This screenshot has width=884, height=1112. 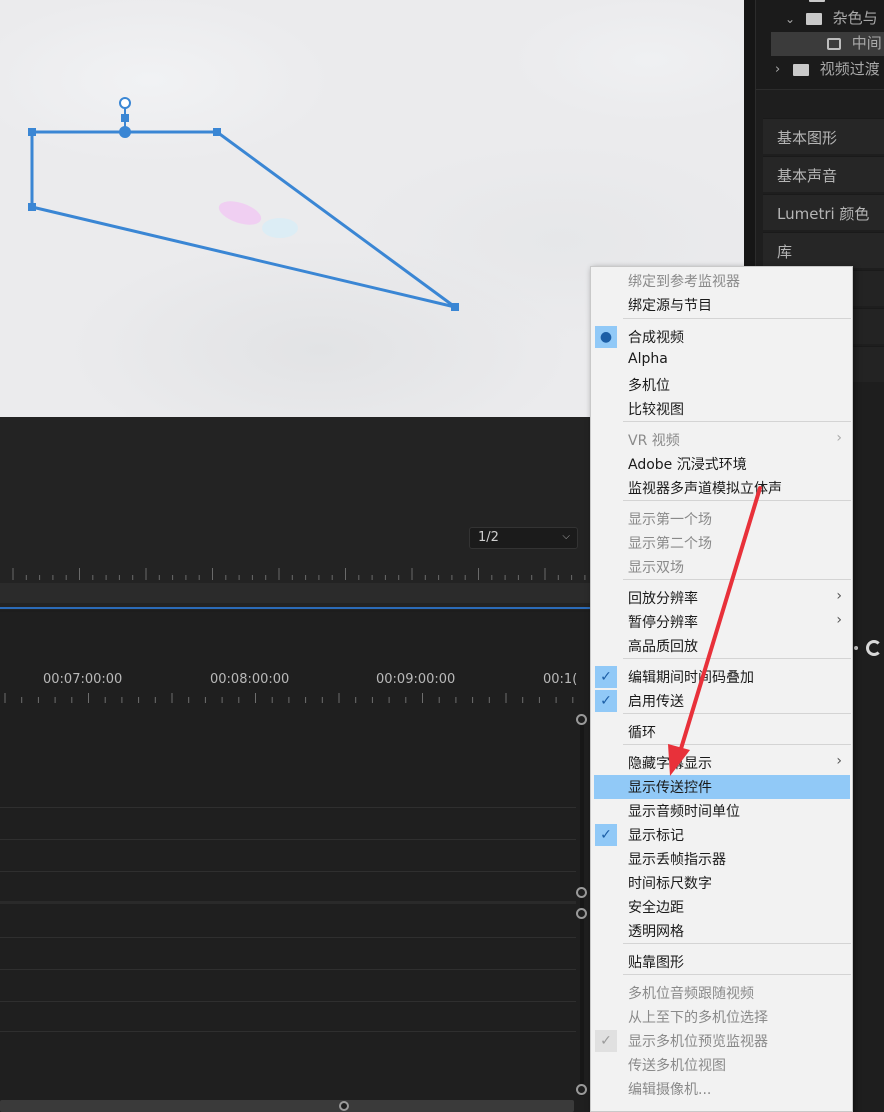 What do you see at coordinates (722, 543) in the screenshot?
I see `menu-item: 显示第二个场` at bounding box center [722, 543].